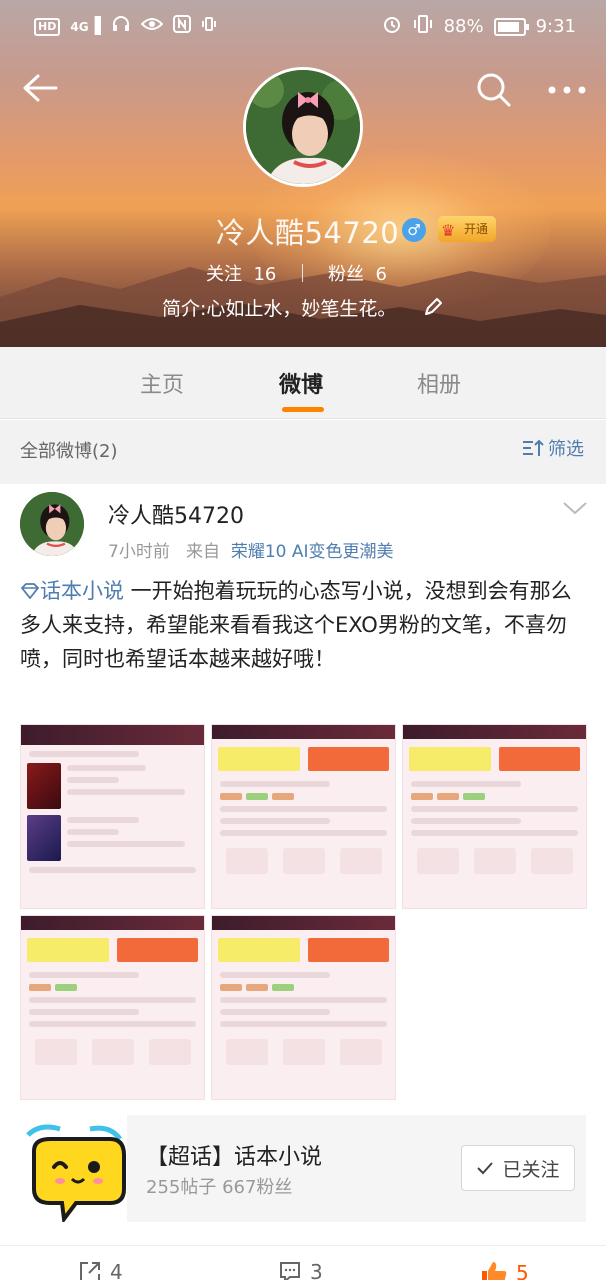  I want to click on following-label: 关注, so click(224, 274).